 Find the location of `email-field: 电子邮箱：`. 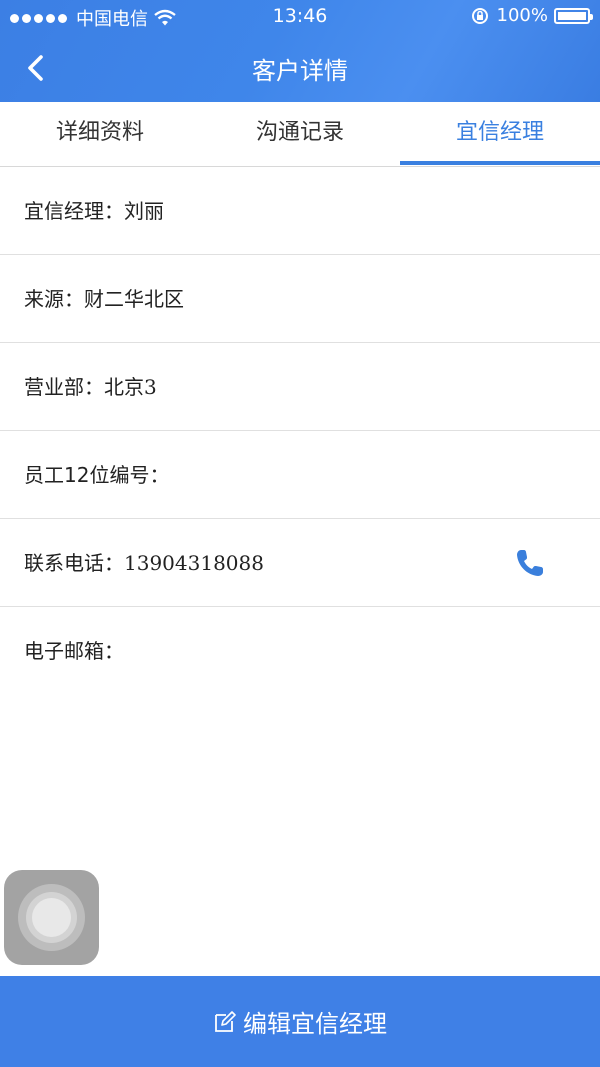

email-field: 电子邮箱： is located at coordinates (74, 651).